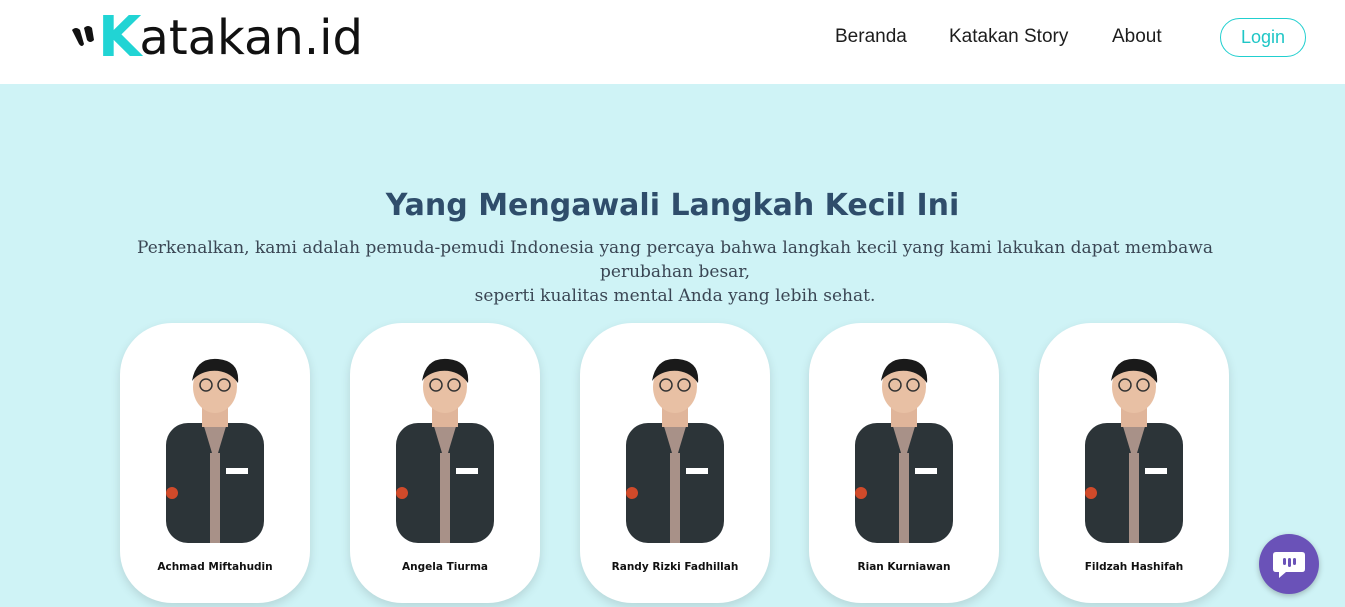 The height and width of the screenshot is (607, 1345). What do you see at coordinates (119, 37) in the screenshot?
I see `logo-letter-k: K` at bounding box center [119, 37].